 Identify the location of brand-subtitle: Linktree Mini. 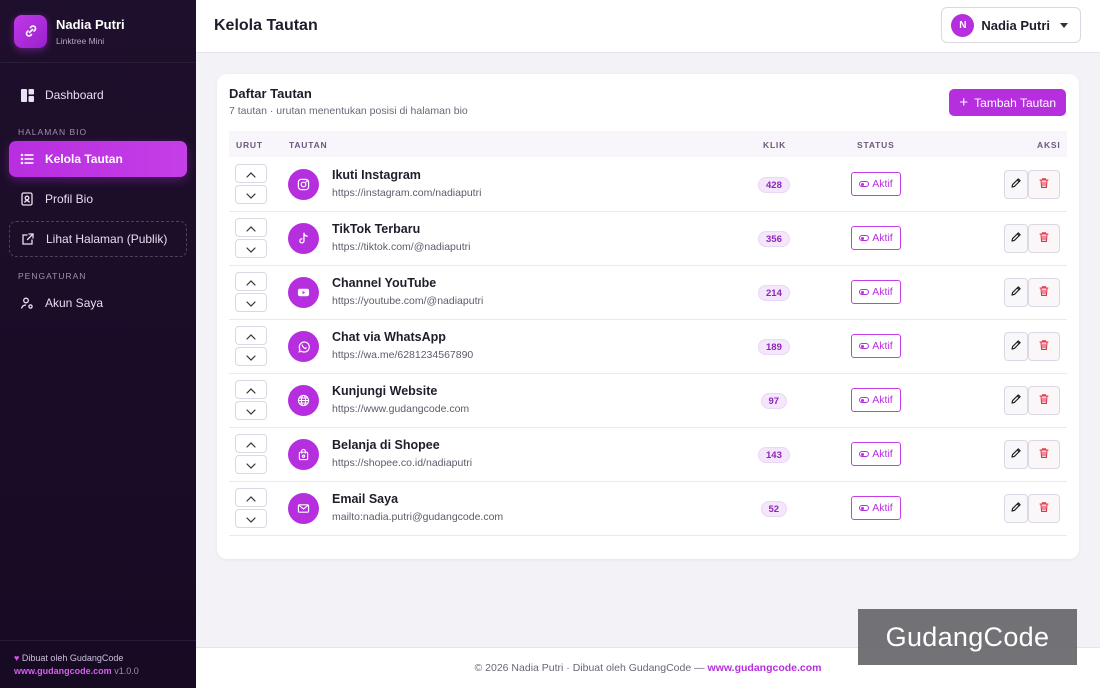
(80, 40).